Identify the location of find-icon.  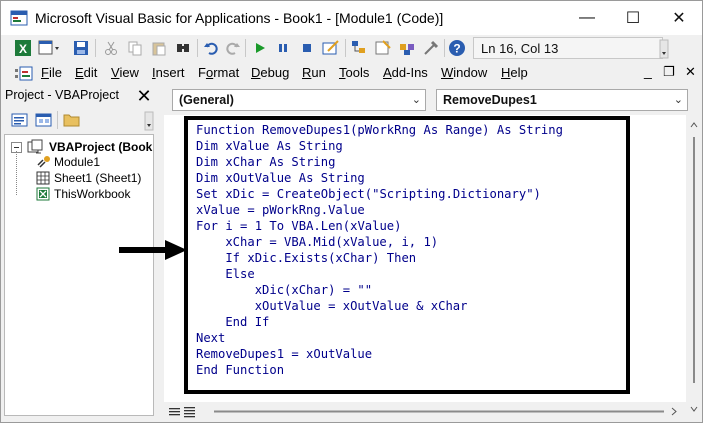
(183, 48).